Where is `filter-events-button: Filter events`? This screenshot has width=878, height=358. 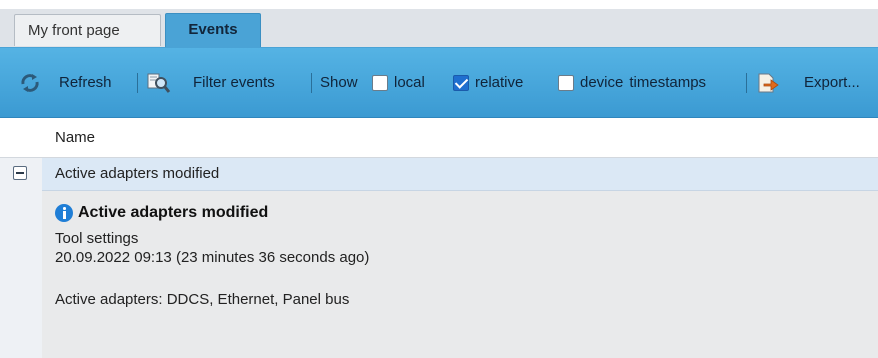
filter-events-button: Filter events is located at coordinates (211, 82).